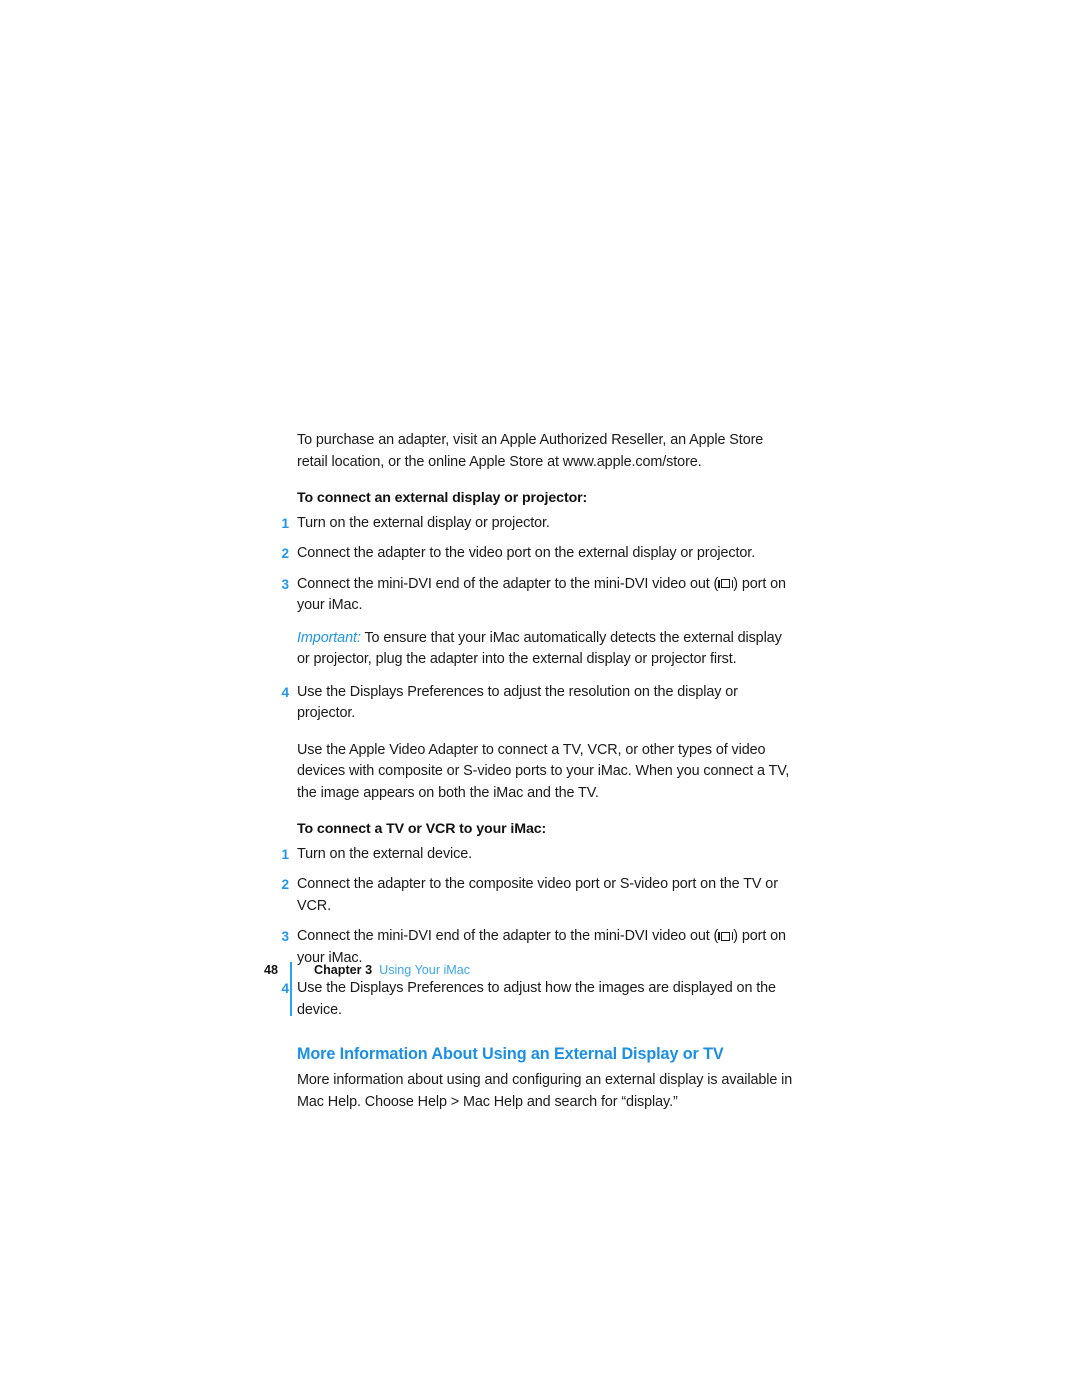 The height and width of the screenshot is (1397, 1080). What do you see at coordinates (291, 989) in the screenshot?
I see `footer-divider-rule` at bounding box center [291, 989].